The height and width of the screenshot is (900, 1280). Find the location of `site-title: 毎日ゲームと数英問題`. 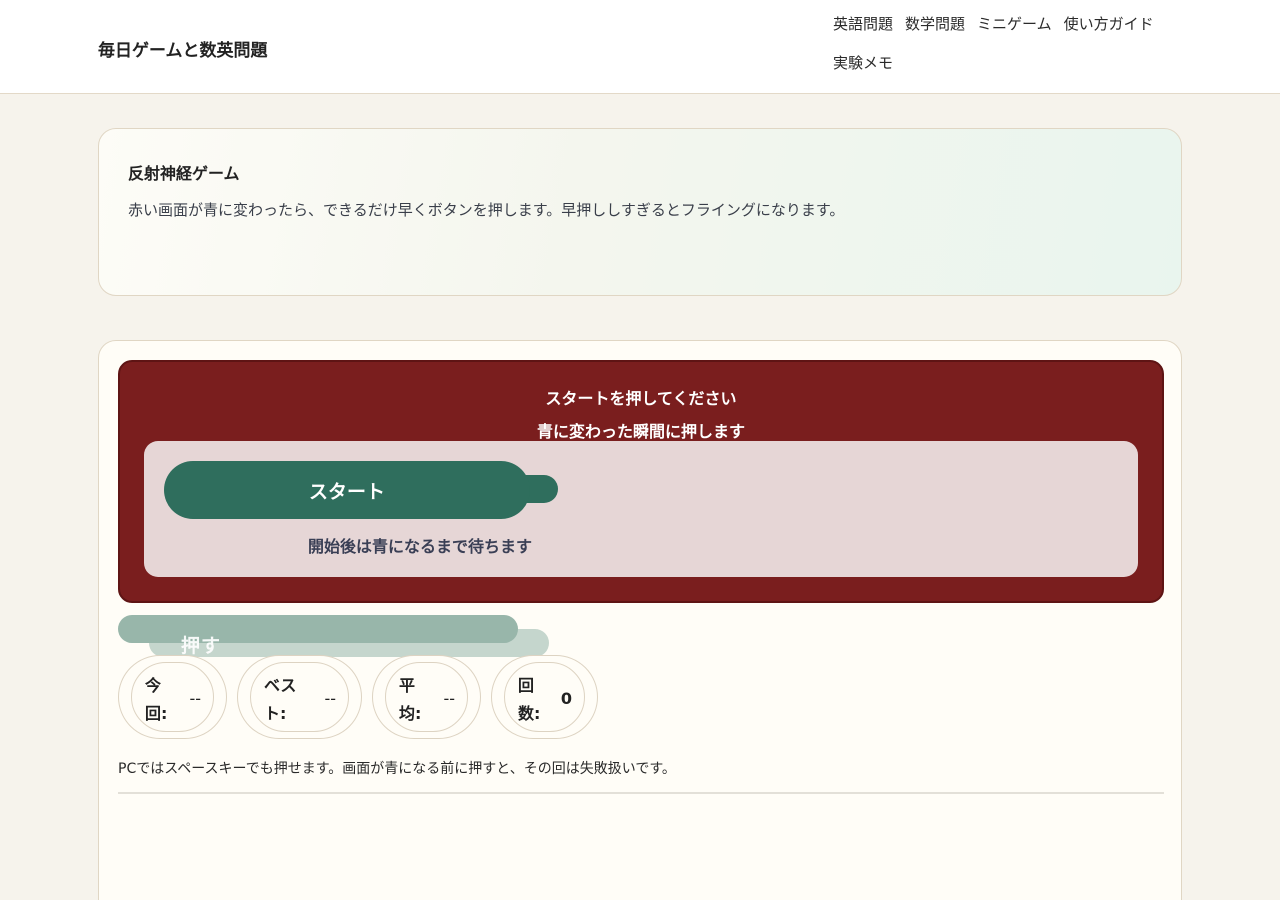

site-title: 毎日ゲームと数英問題 is located at coordinates (183, 48).